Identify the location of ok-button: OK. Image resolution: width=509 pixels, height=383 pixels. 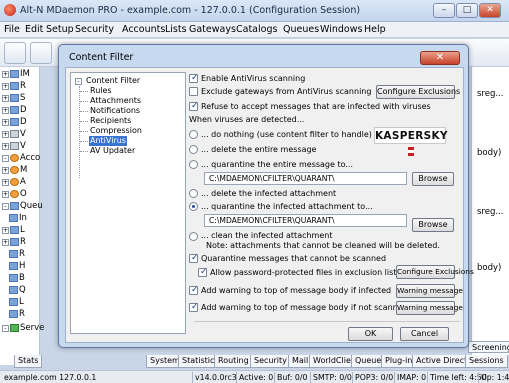
(370, 334).